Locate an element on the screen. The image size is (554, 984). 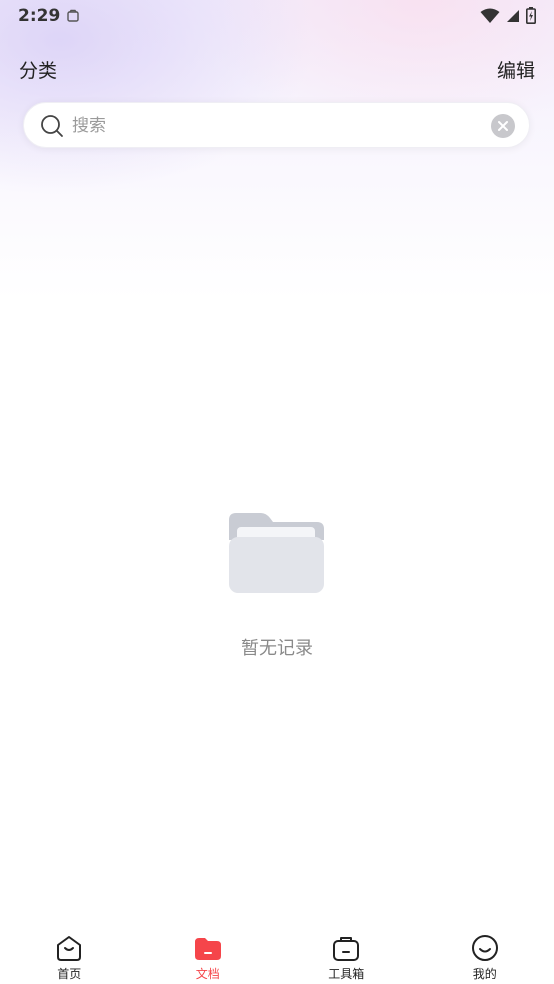
status-indicators is located at coordinates (508, 18).